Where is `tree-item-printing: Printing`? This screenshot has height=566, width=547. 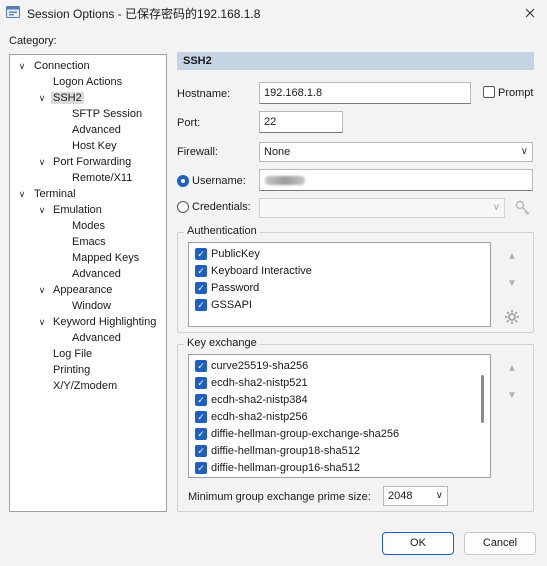 tree-item-printing: Printing is located at coordinates (71, 370).